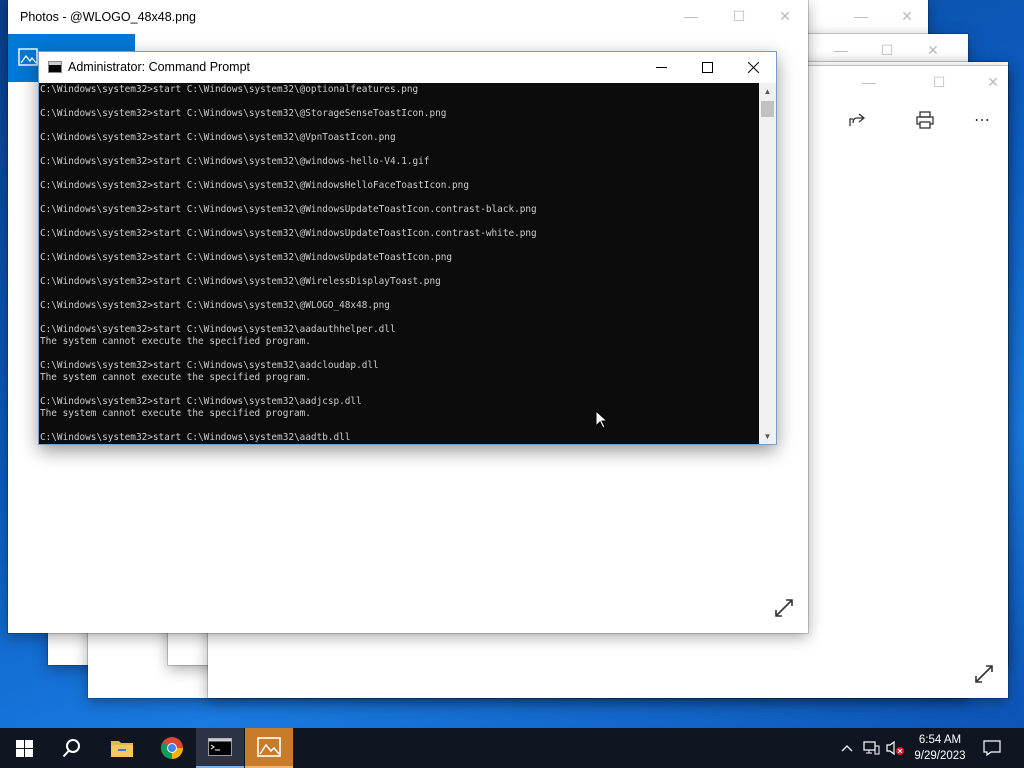  What do you see at coordinates (220, 748) in the screenshot?
I see `command-prompt-taskbar-icon` at bounding box center [220, 748].